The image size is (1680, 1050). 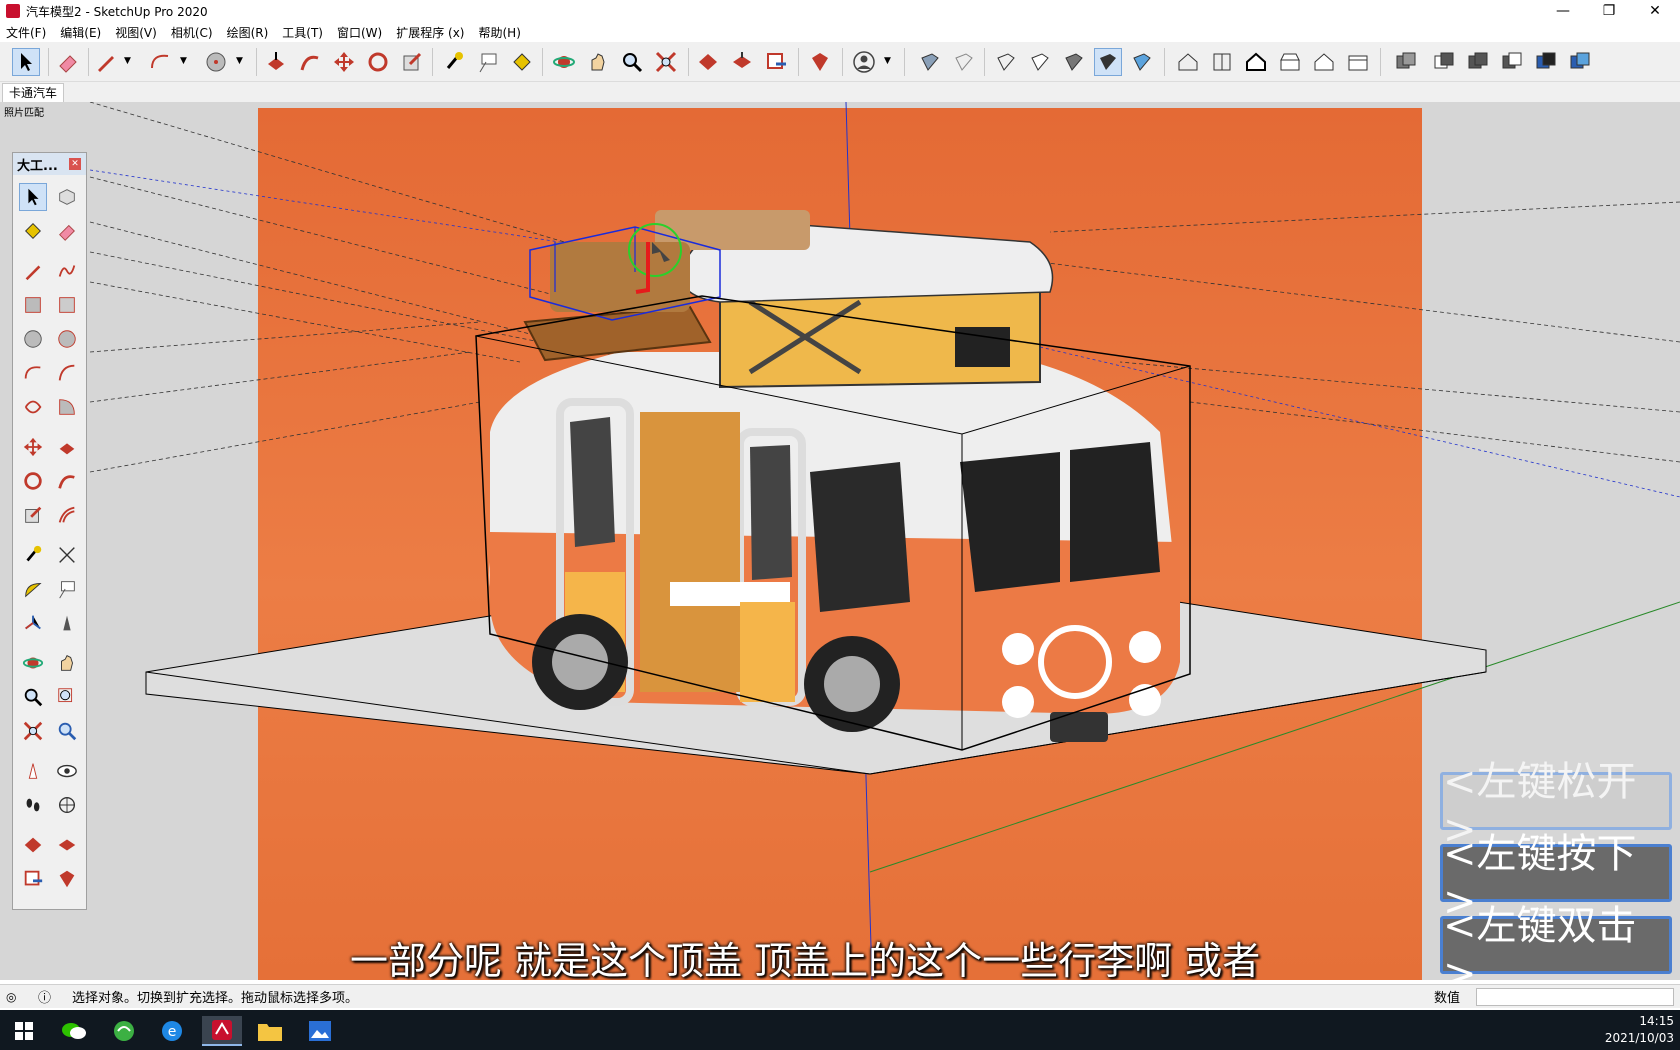 What do you see at coordinates (1478, 62) in the screenshot?
I see `solid-union-button` at bounding box center [1478, 62].